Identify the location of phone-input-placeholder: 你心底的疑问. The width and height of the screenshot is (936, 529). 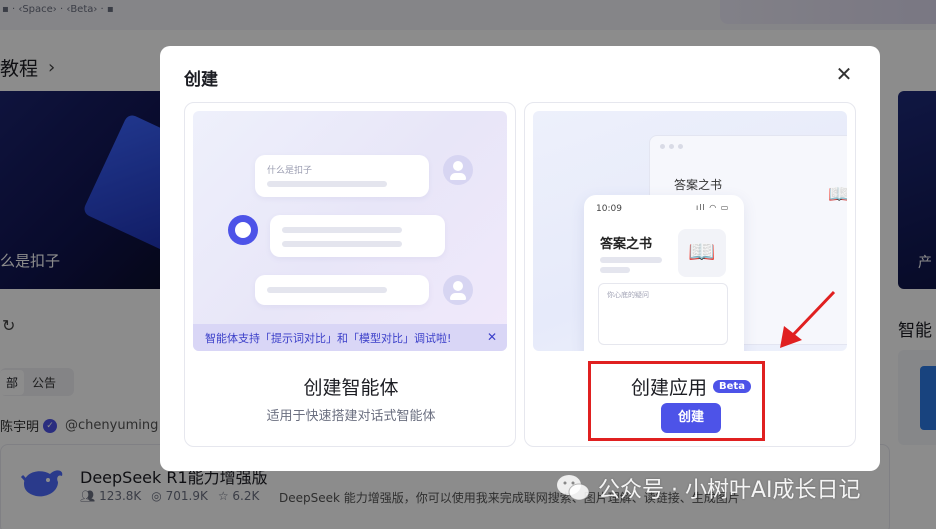
(628, 295).